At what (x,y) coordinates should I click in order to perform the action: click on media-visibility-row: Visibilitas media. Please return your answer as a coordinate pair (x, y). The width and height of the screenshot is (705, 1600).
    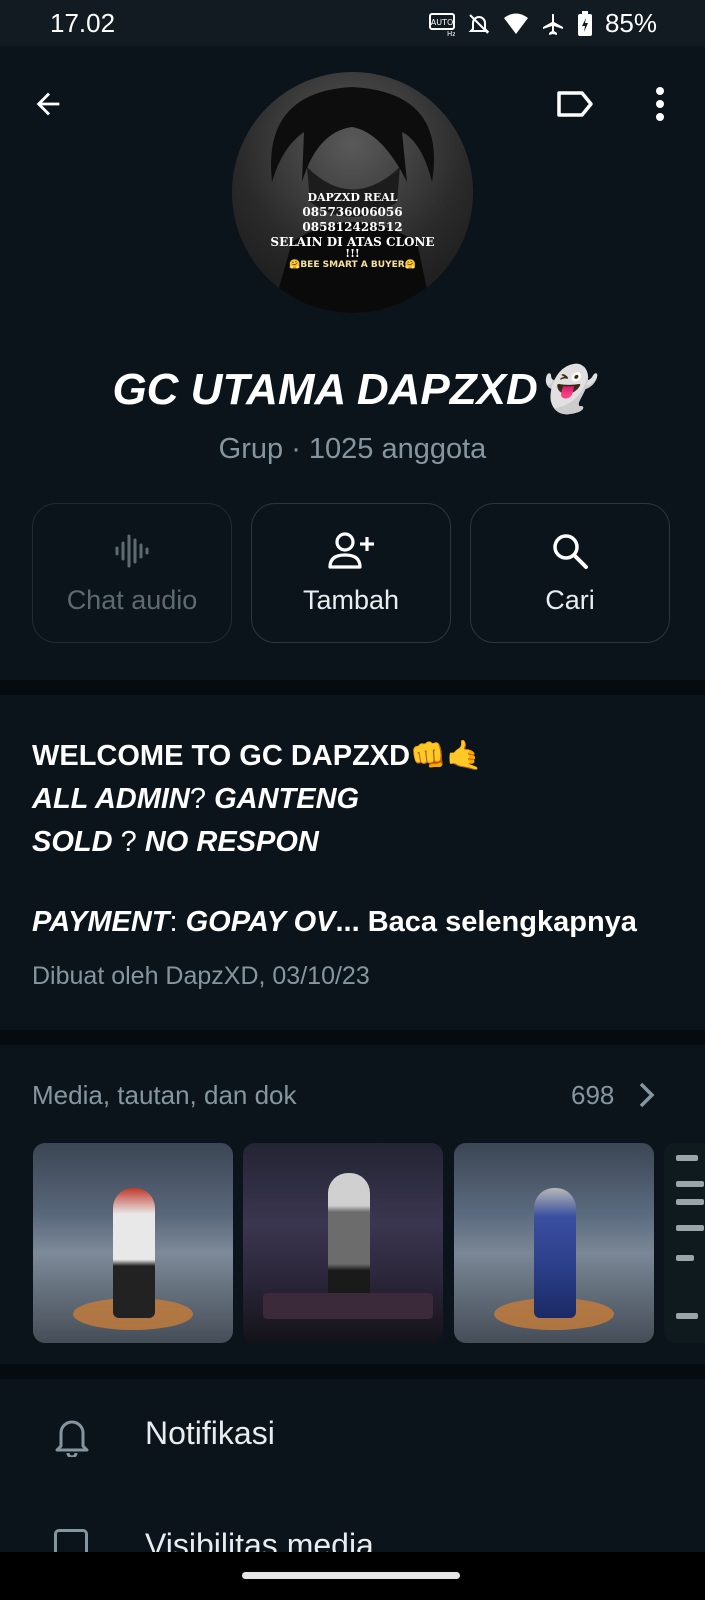
    Looking at the image, I should click on (352, 1535).